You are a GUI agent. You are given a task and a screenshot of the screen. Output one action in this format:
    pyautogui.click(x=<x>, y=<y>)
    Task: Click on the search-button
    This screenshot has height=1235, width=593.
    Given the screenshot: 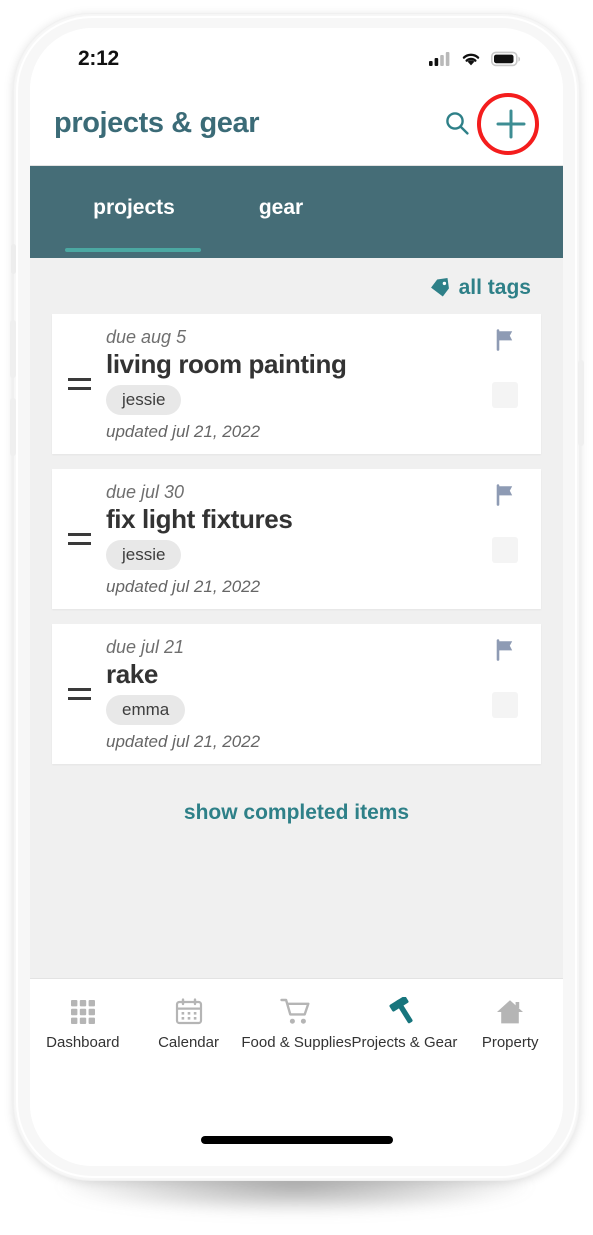 What is the action you would take?
    pyautogui.click(x=457, y=124)
    